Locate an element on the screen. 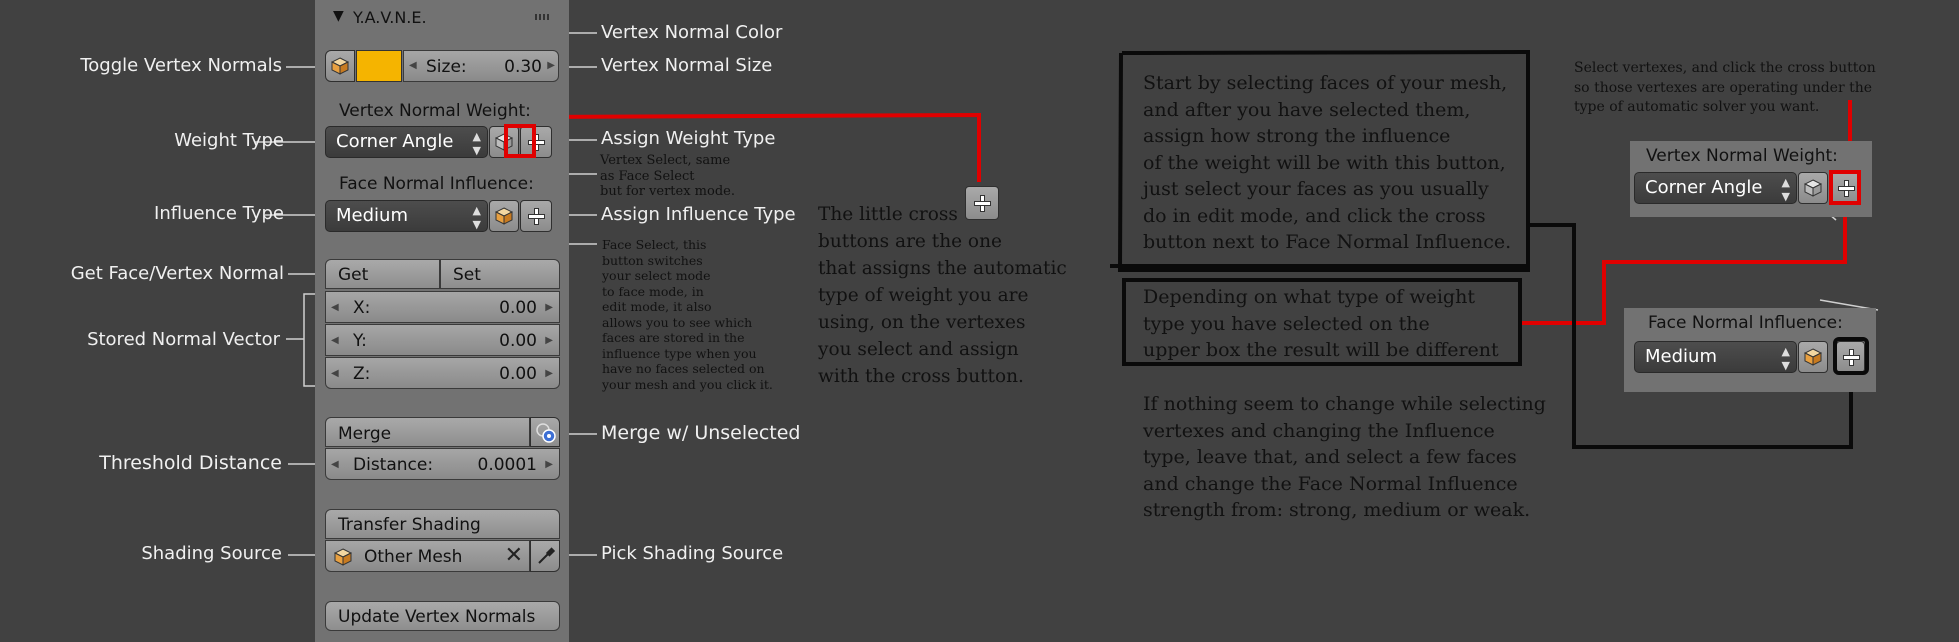 The image size is (1959, 642). note-line: type of weight you are is located at coordinates (923, 295).